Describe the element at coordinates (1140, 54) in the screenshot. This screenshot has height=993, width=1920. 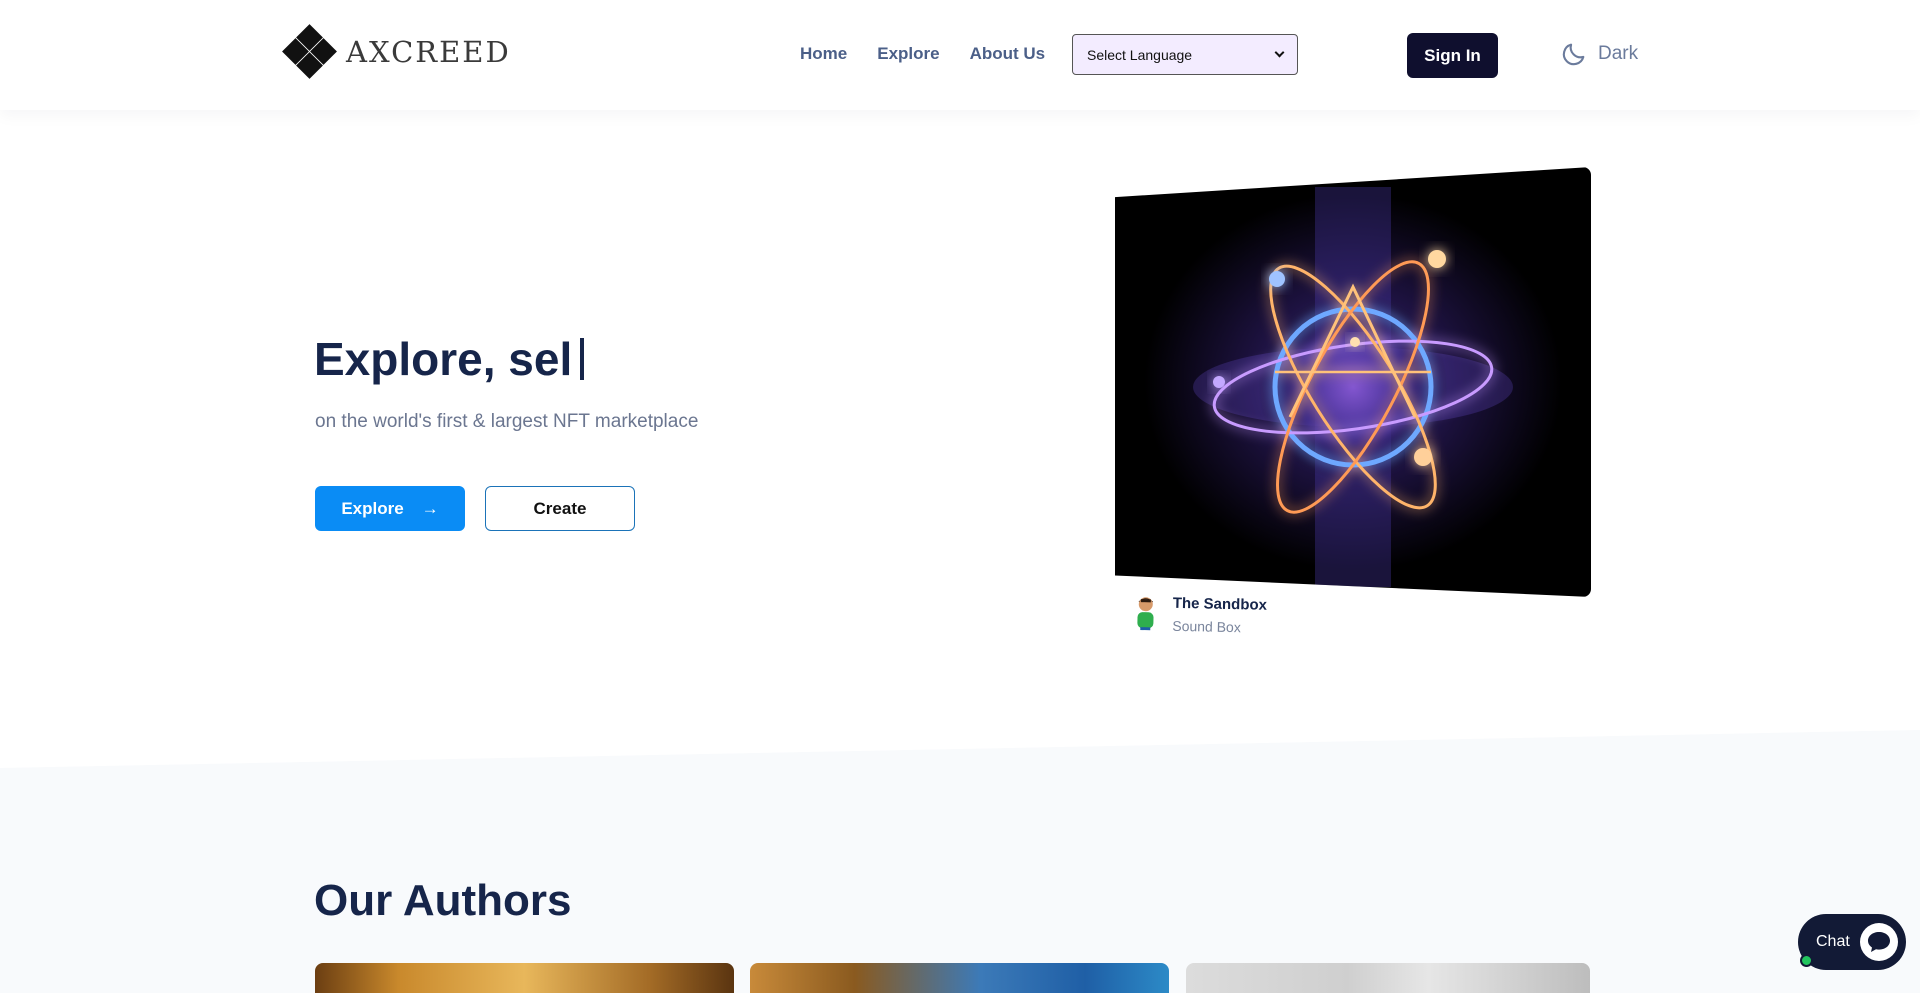
I see `language-select-value: Select Language` at that location.